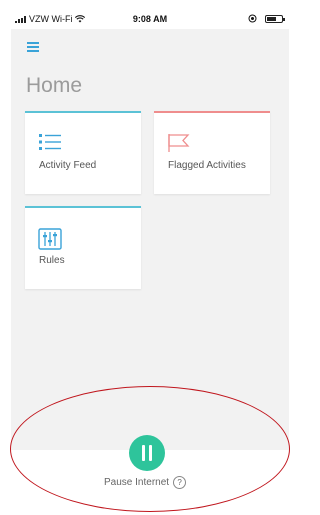  Describe the element at coordinates (147, 453) in the screenshot. I see `pause-internet-button` at that location.